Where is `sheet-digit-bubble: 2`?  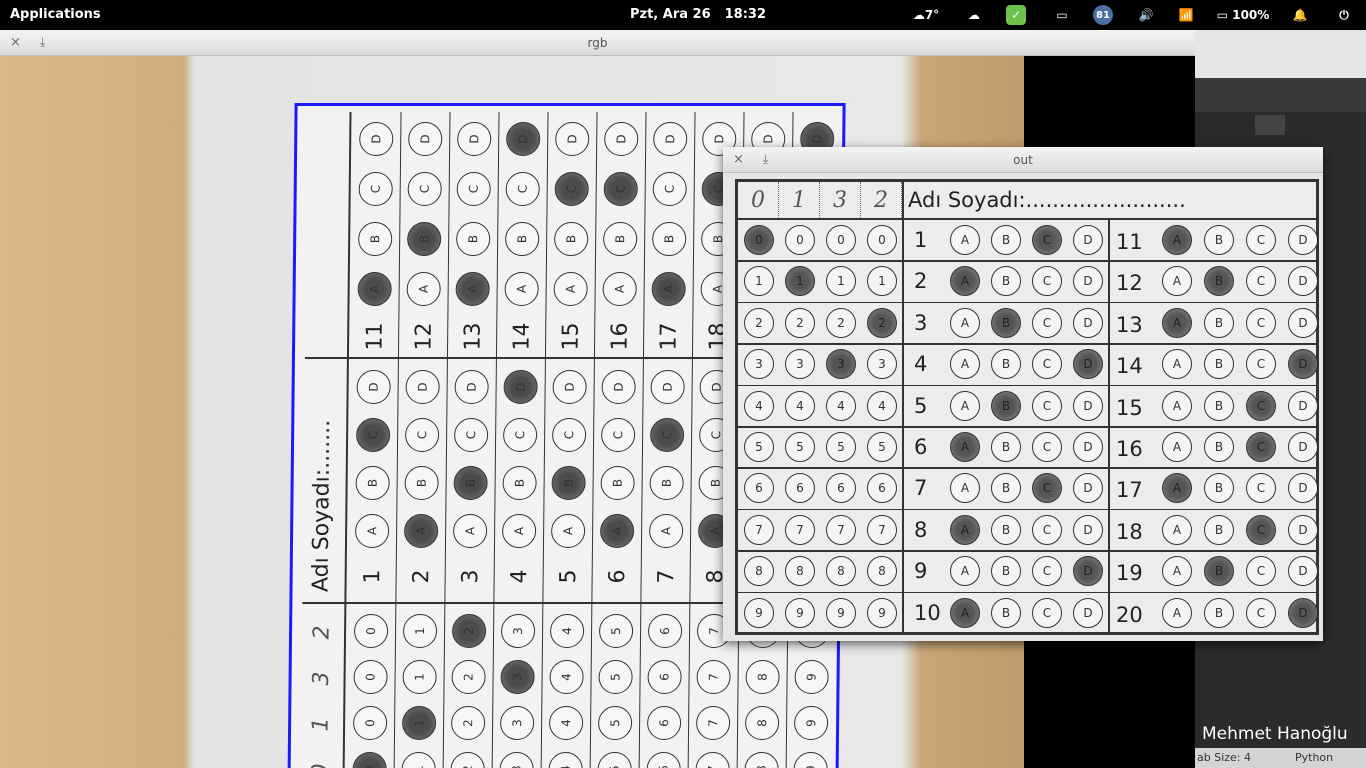
sheet-digit-bubble: 2 is located at coordinates (469, 631).